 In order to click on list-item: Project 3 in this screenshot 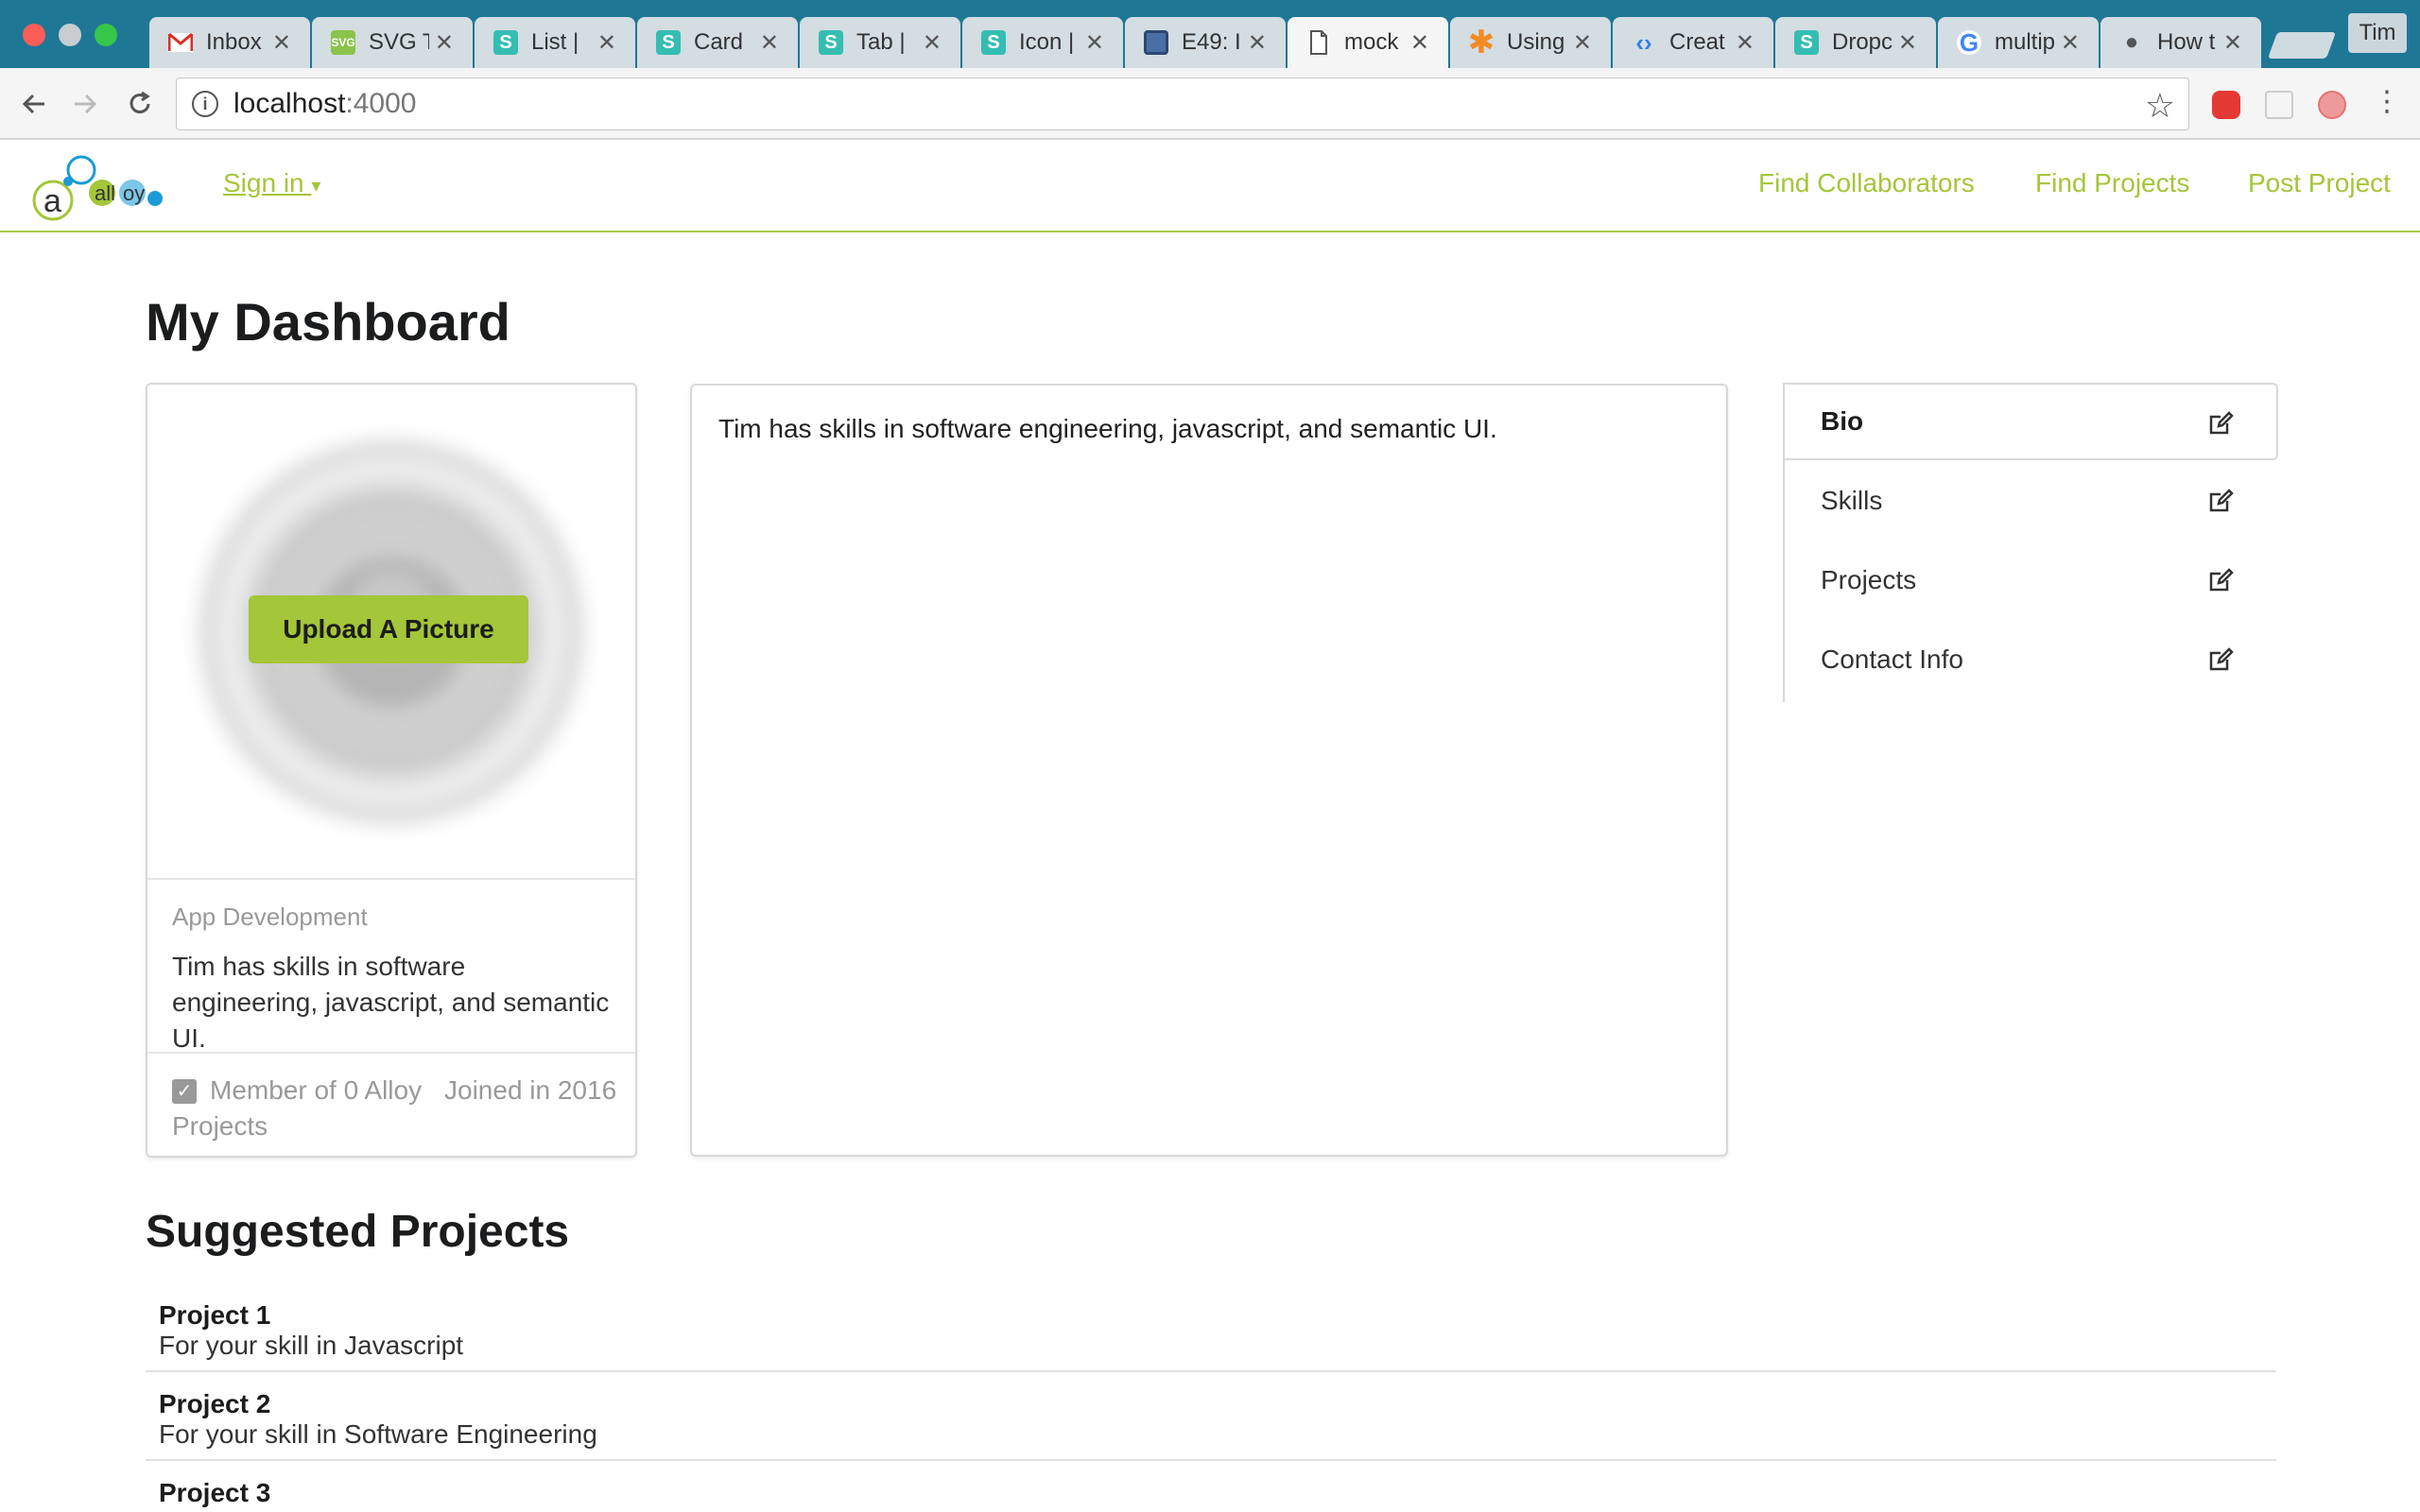, I will do `click(1211, 1486)`.